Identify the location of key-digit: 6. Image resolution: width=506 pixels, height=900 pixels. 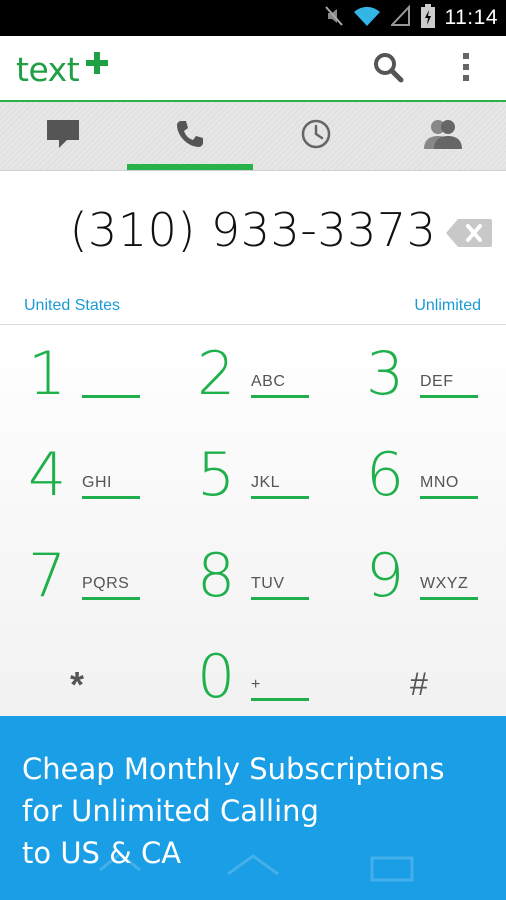
(385, 475).